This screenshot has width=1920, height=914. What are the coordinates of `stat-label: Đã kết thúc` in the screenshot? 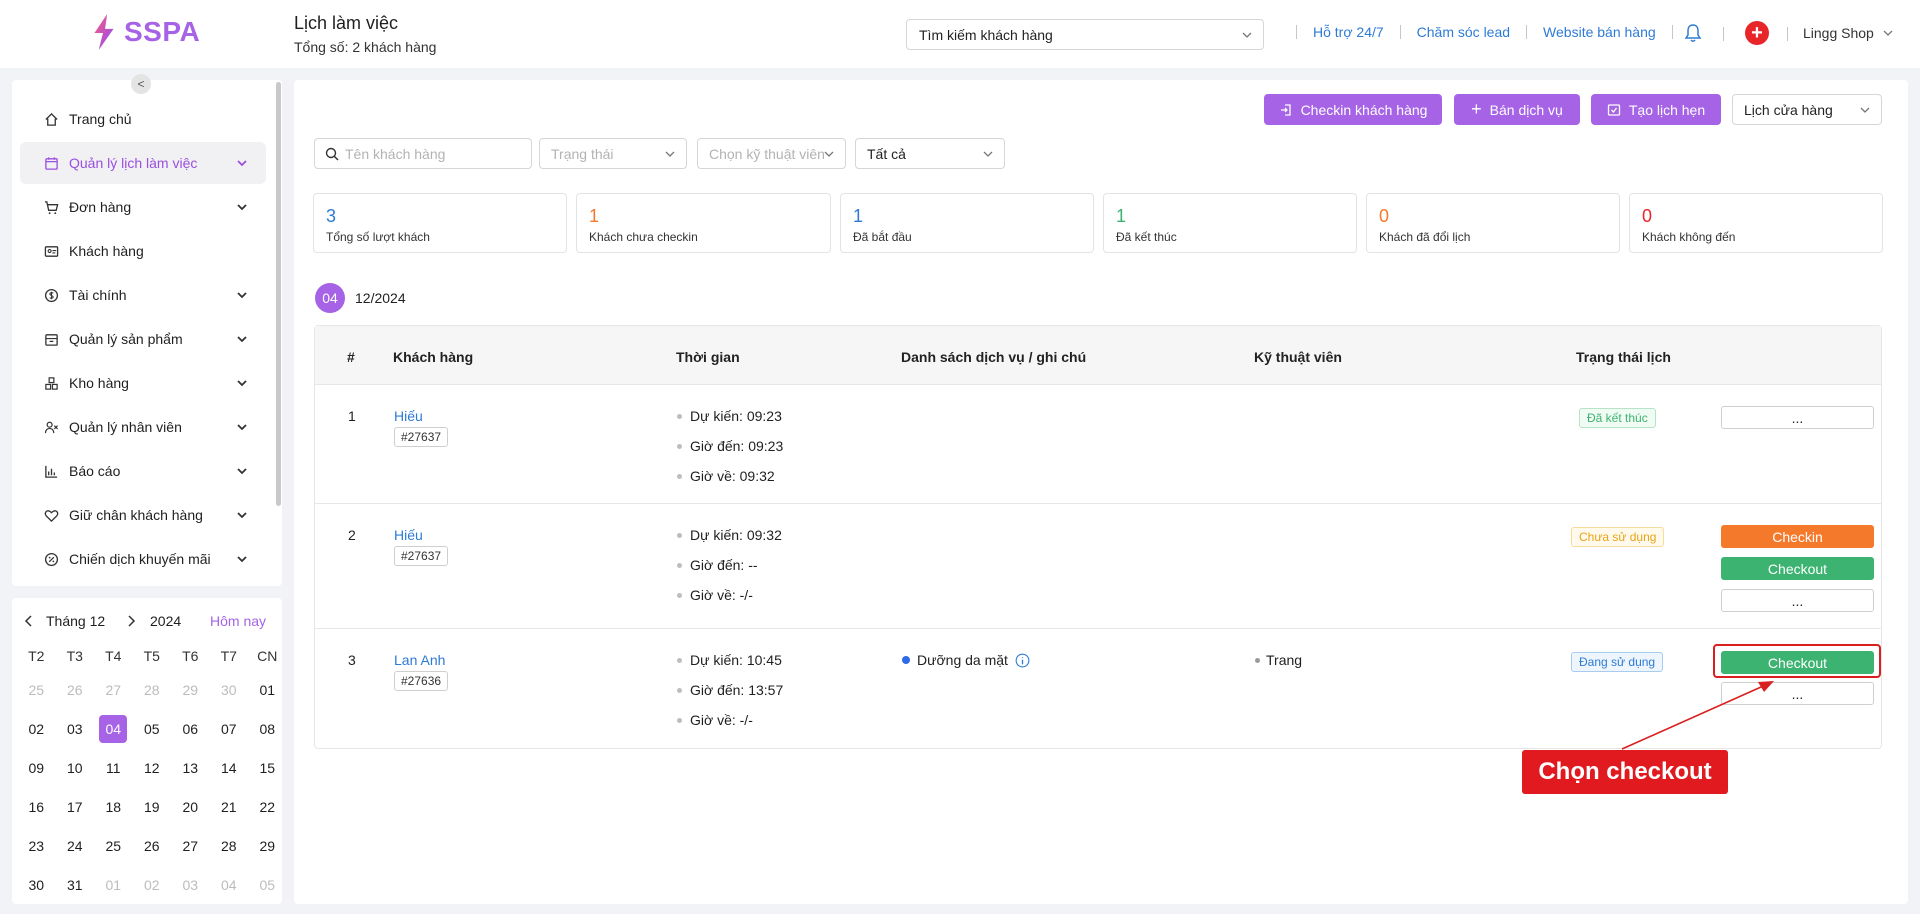 It's located at (1146, 237).